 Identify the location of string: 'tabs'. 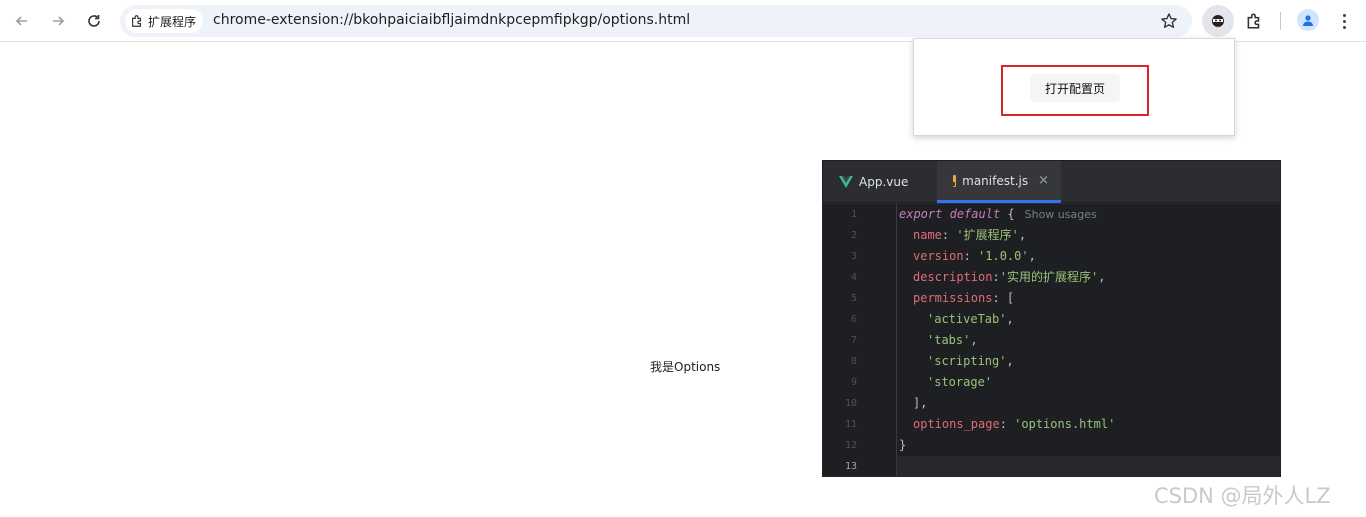
(949, 340).